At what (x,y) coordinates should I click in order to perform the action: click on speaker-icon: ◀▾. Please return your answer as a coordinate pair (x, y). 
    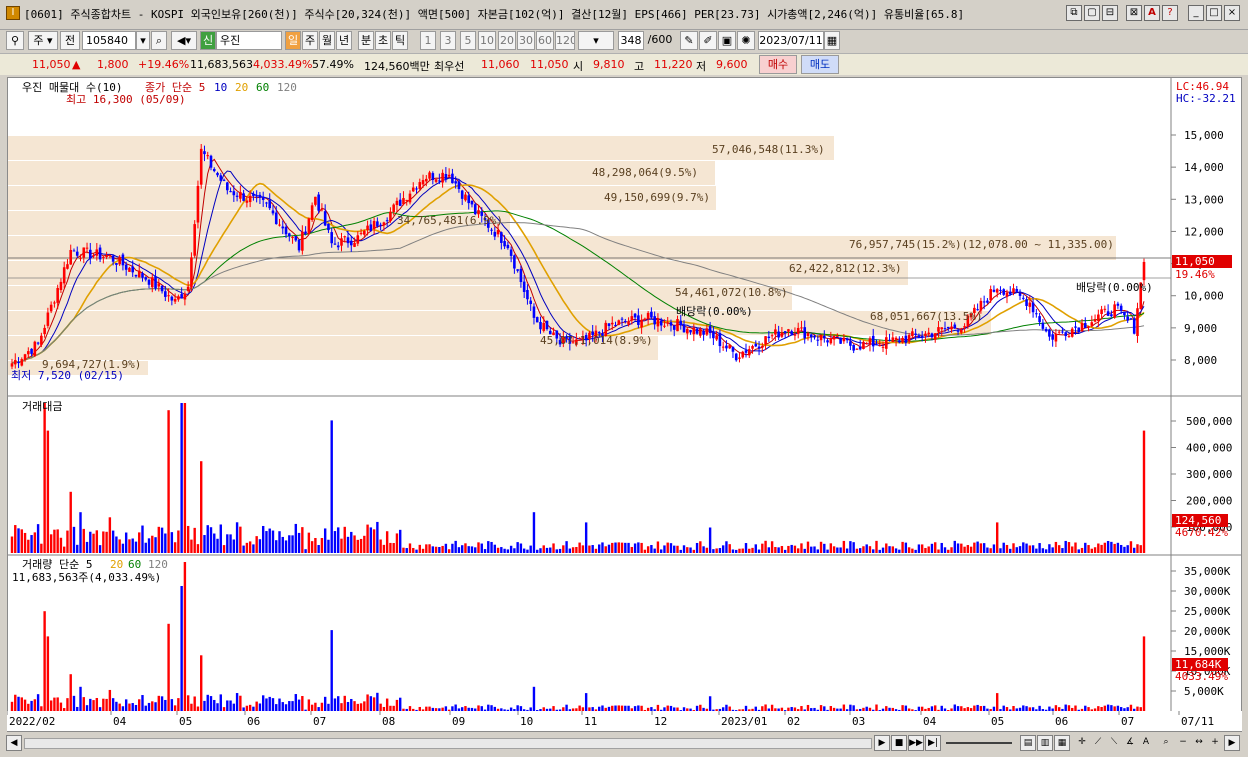
    Looking at the image, I should click on (184, 40).